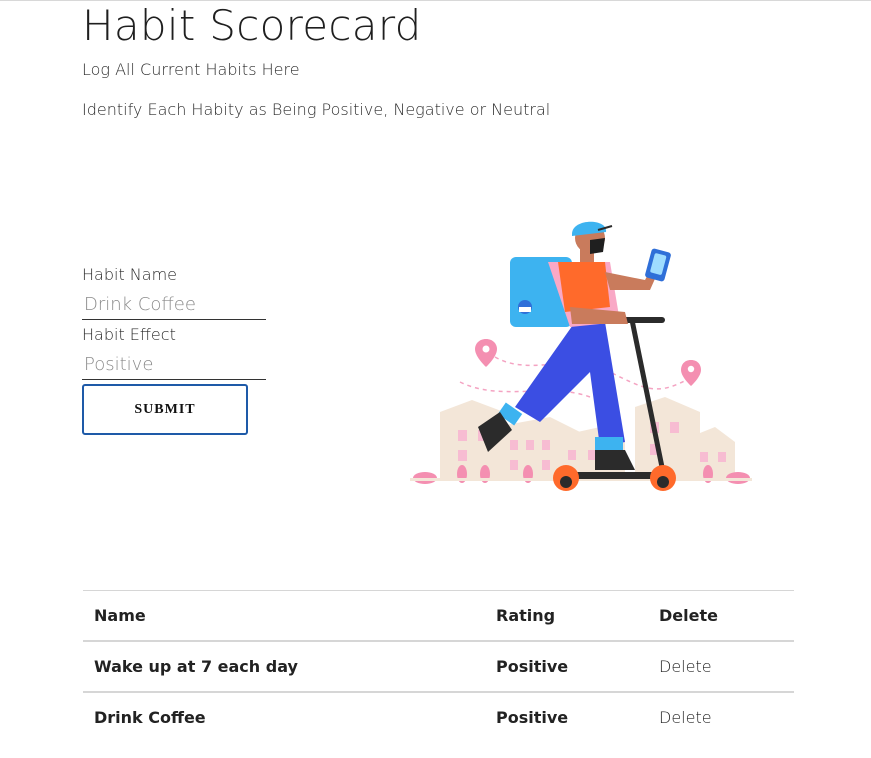  Describe the element at coordinates (721, 616) in the screenshot. I see `column-header-delete: Delete` at that location.